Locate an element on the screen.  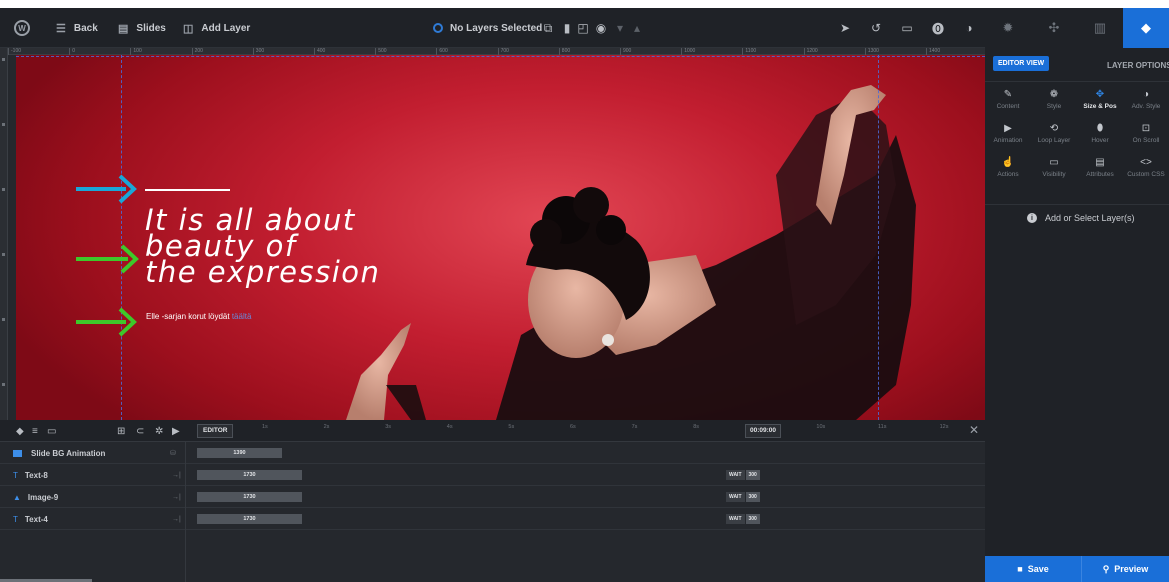
row-label: Slide BG Animation is located at coordinates (57, 453).